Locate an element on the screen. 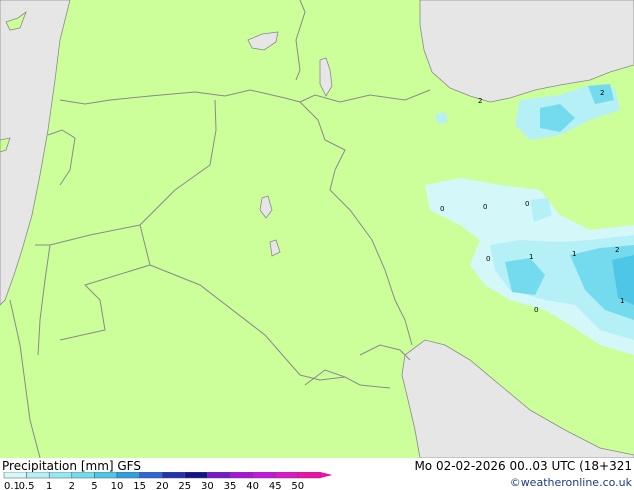 This screenshot has height=490, width=634. legend-label: 2 is located at coordinates (72, 485).